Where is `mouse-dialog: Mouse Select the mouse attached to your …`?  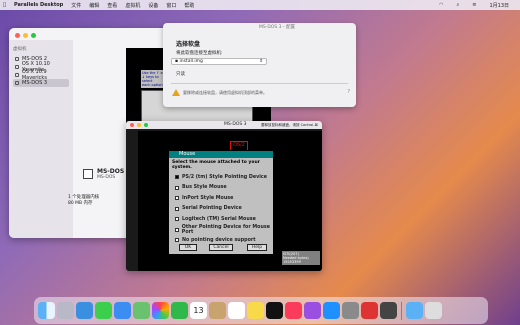 mouse-dialog: Mouse Select the mouse attached to your … is located at coordinates (221, 202).